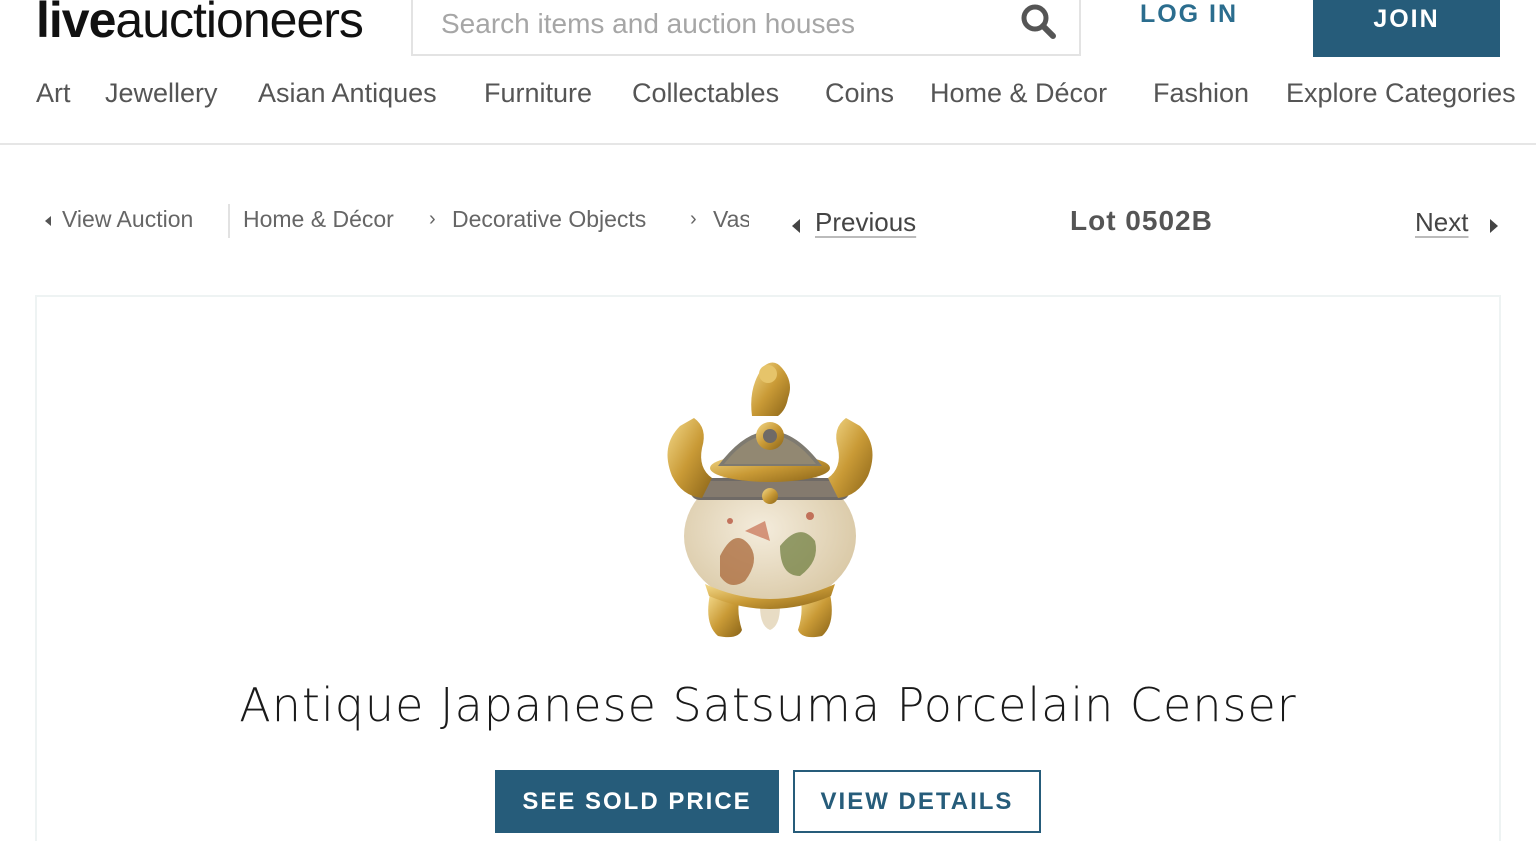 The height and width of the screenshot is (841, 1536). Describe the element at coordinates (549, 219) in the screenshot. I see `breadcrumb-decorative-objects: Decorative Objects` at that location.